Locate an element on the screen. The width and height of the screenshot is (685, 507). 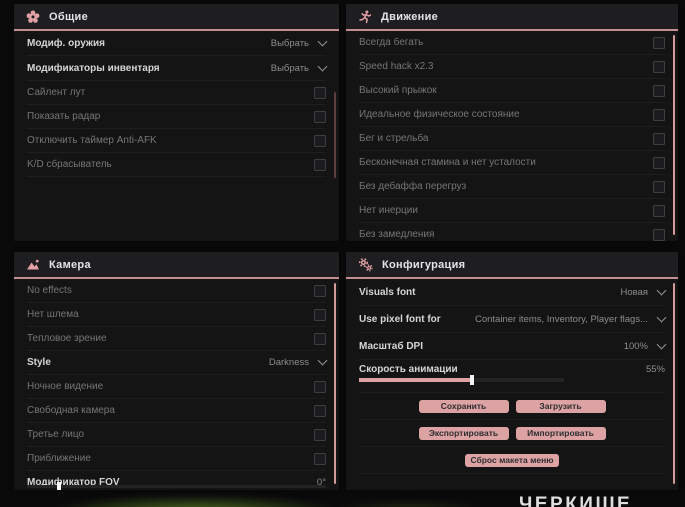
export-button: Экспортировать is located at coordinates (463, 433).